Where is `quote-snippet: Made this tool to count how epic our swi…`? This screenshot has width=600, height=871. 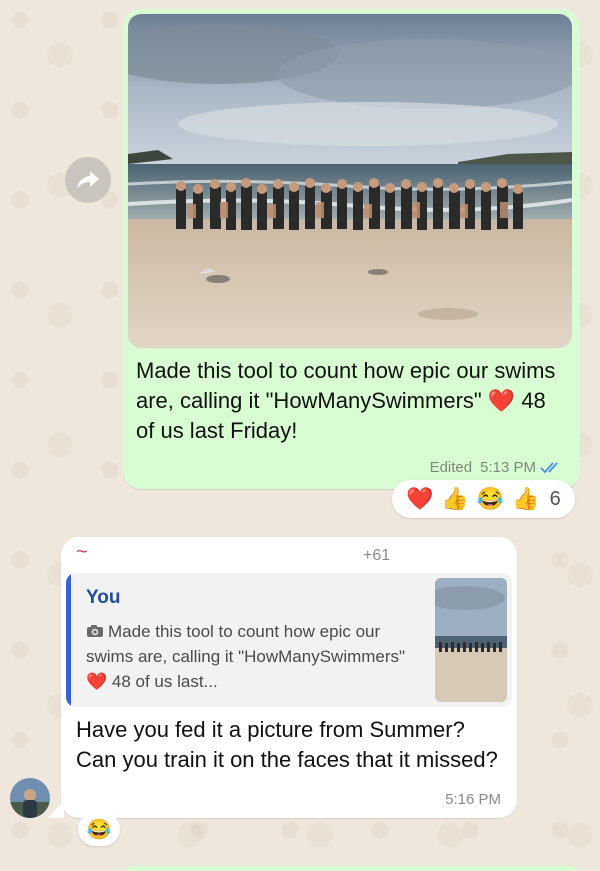
quote-snippet: Made this tool to count how epic our swi… is located at coordinates (246, 656).